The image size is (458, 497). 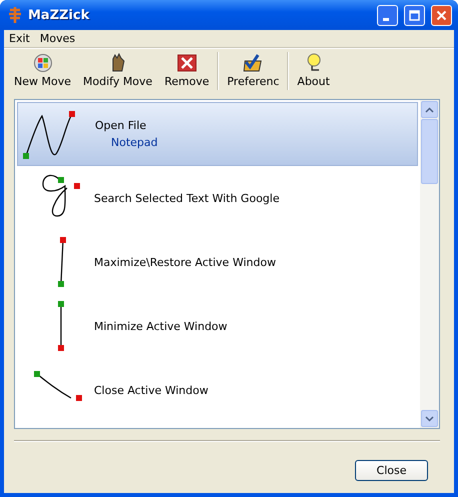 What do you see at coordinates (391, 470) in the screenshot?
I see `close-button: Close` at bounding box center [391, 470].